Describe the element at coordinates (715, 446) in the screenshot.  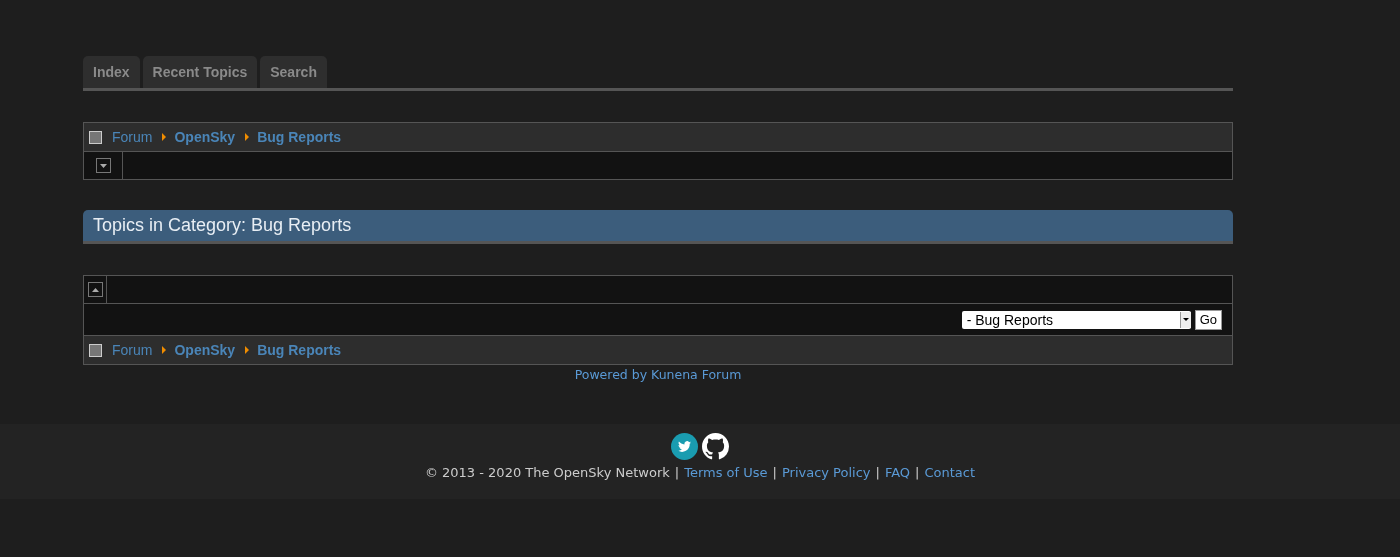
I see `cat-icon` at that location.